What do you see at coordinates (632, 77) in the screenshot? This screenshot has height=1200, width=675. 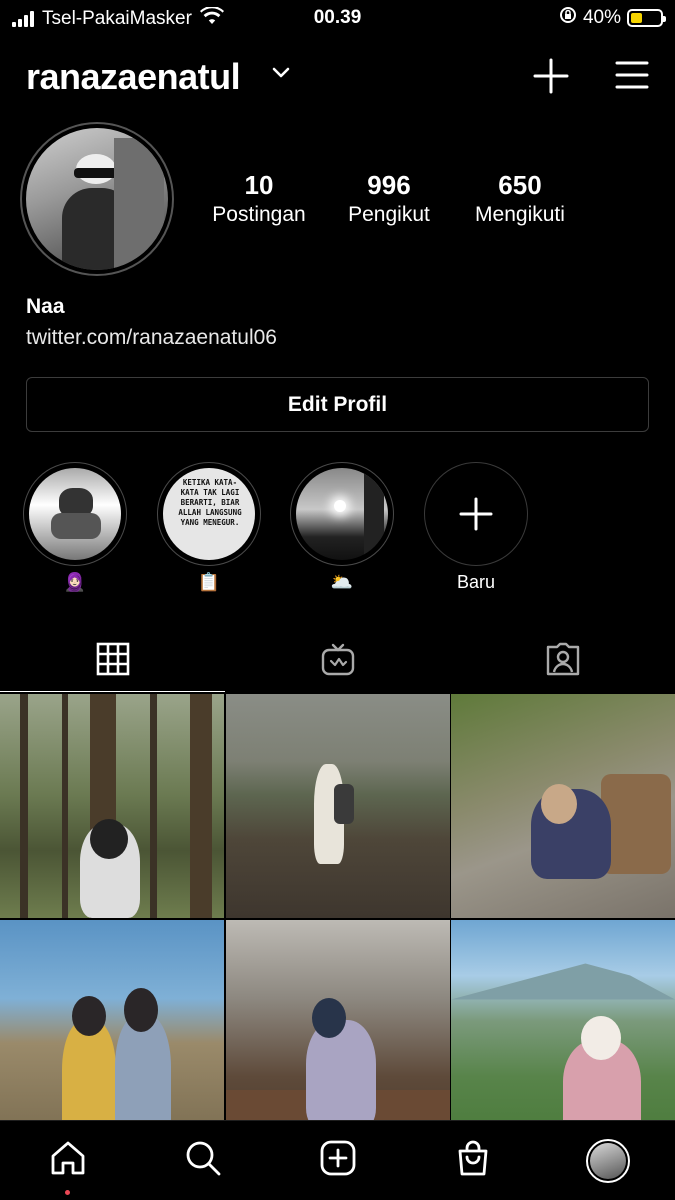 I see `menu-icon` at bounding box center [632, 77].